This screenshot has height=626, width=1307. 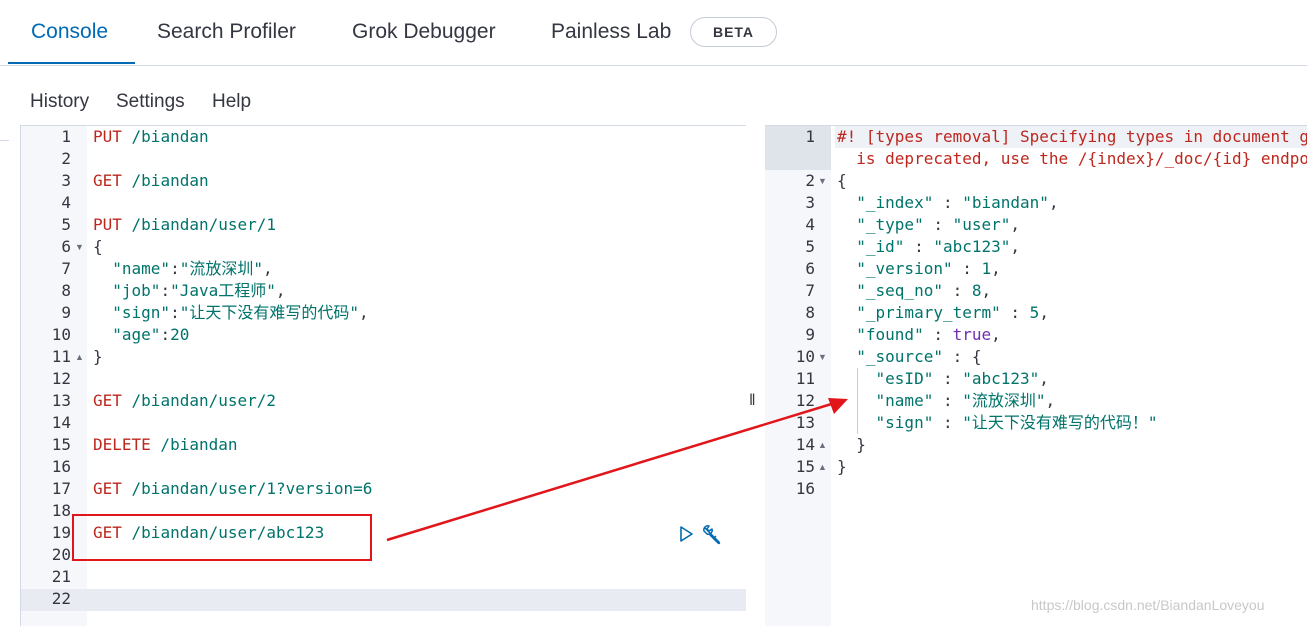 I want to click on request-line-number: 7, so click(x=66, y=268).